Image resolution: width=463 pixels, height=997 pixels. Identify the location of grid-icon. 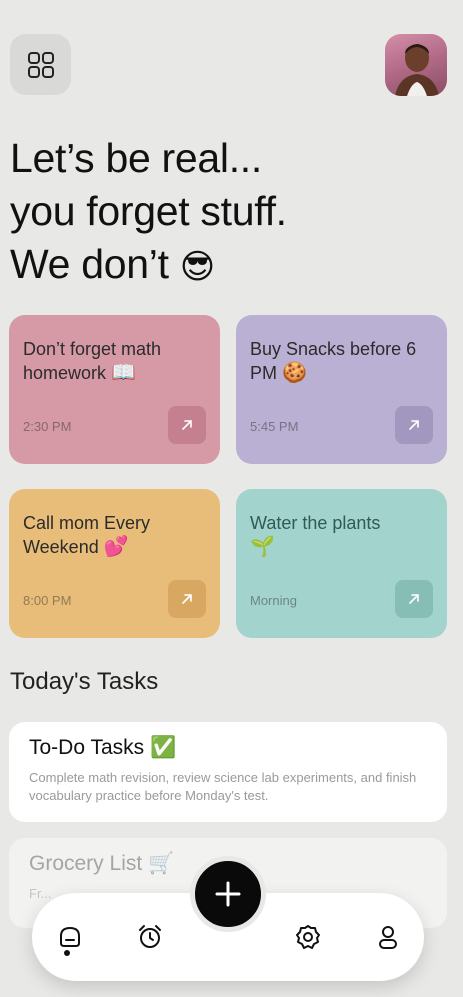
(40, 64).